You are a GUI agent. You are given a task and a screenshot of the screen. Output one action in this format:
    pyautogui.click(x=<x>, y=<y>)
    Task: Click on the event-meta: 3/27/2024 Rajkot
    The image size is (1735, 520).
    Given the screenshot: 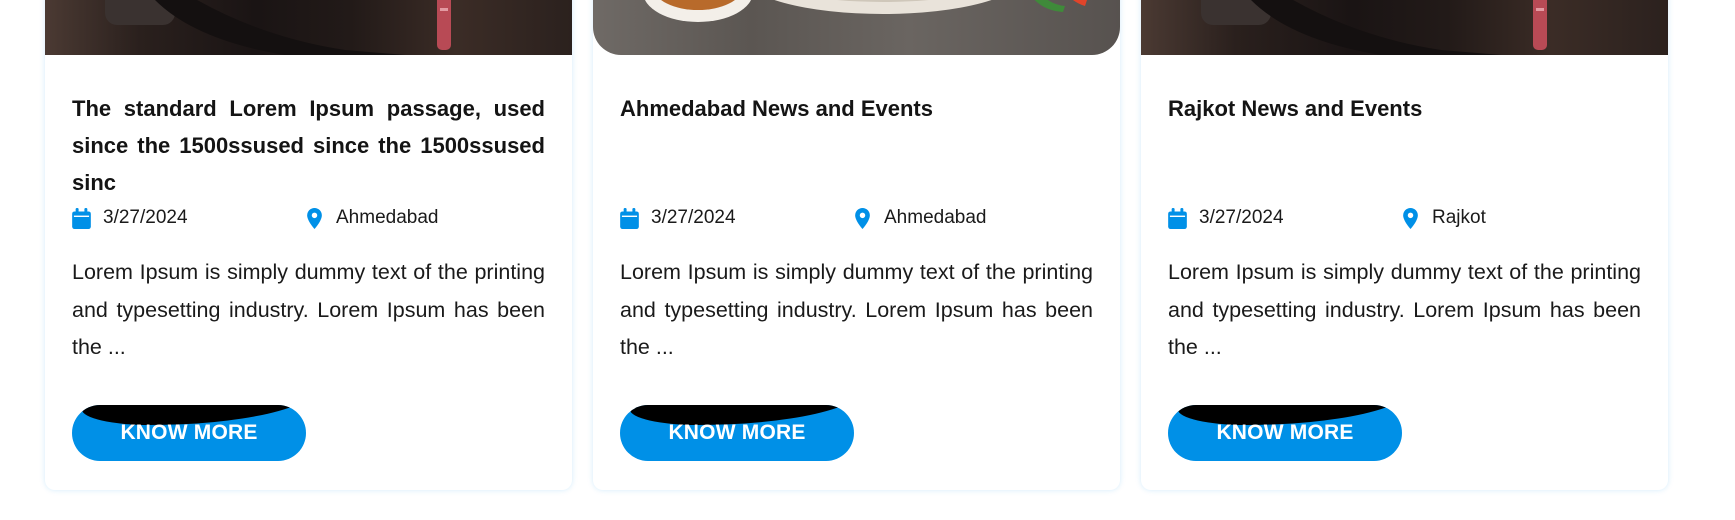 What is the action you would take?
    pyautogui.click(x=1404, y=219)
    